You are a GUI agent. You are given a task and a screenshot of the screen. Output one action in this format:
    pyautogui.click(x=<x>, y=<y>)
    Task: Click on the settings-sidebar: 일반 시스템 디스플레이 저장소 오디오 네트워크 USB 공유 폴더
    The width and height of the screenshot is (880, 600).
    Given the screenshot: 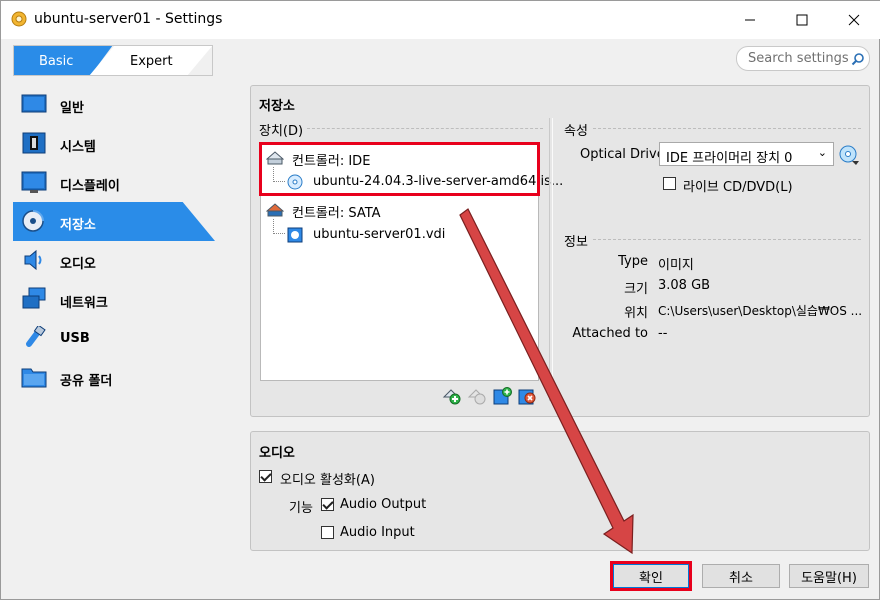 What is the action you would take?
    pyautogui.click(x=108, y=243)
    